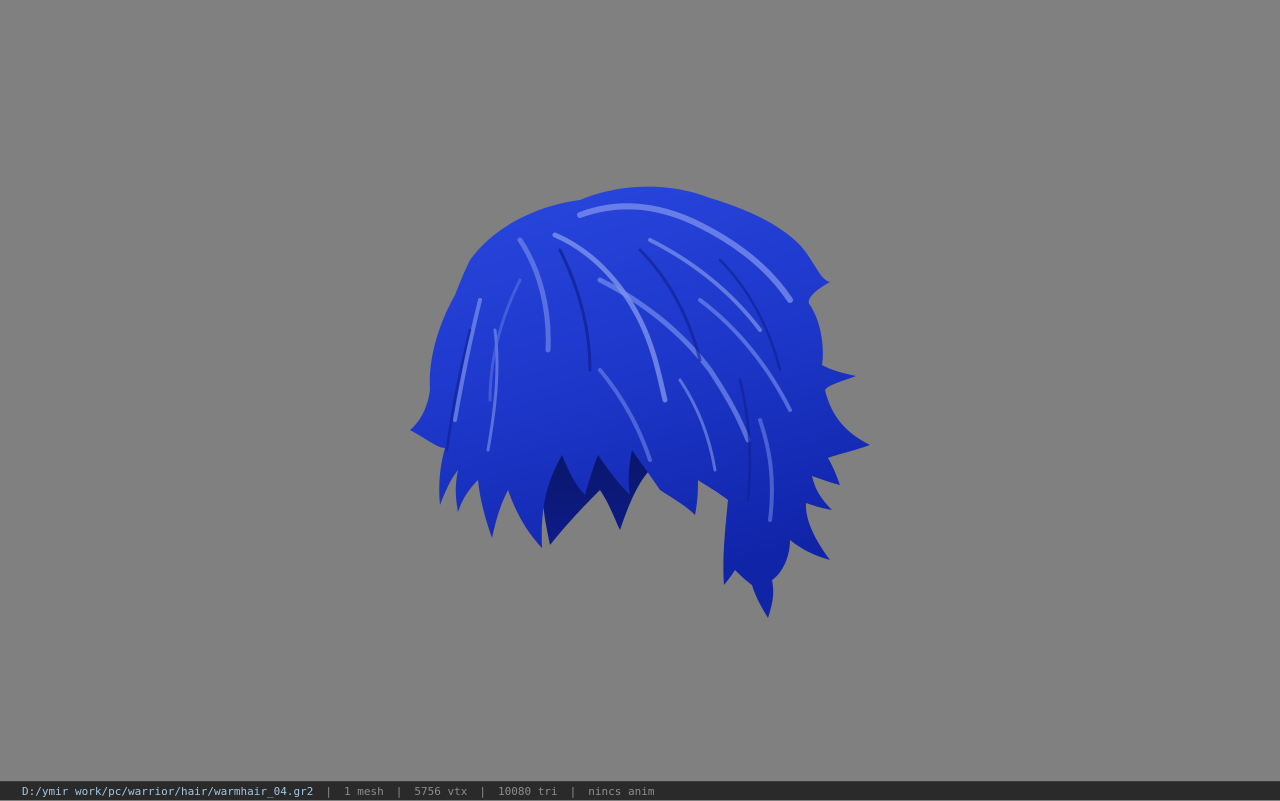 This screenshot has height=801, width=1280. What do you see at coordinates (441, 791) in the screenshot?
I see `vertex-count-label: 5756 vtx` at bounding box center [441, 791].